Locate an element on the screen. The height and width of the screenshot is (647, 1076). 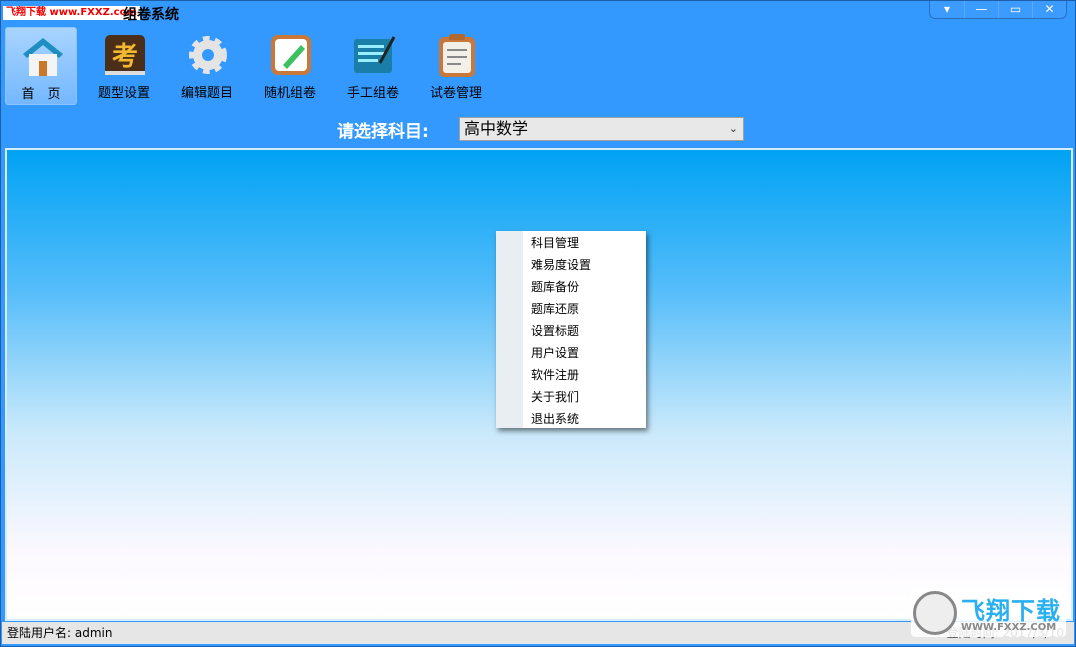
menu-item-user-settings: 用户设置 is located at coordinates (571, 353).